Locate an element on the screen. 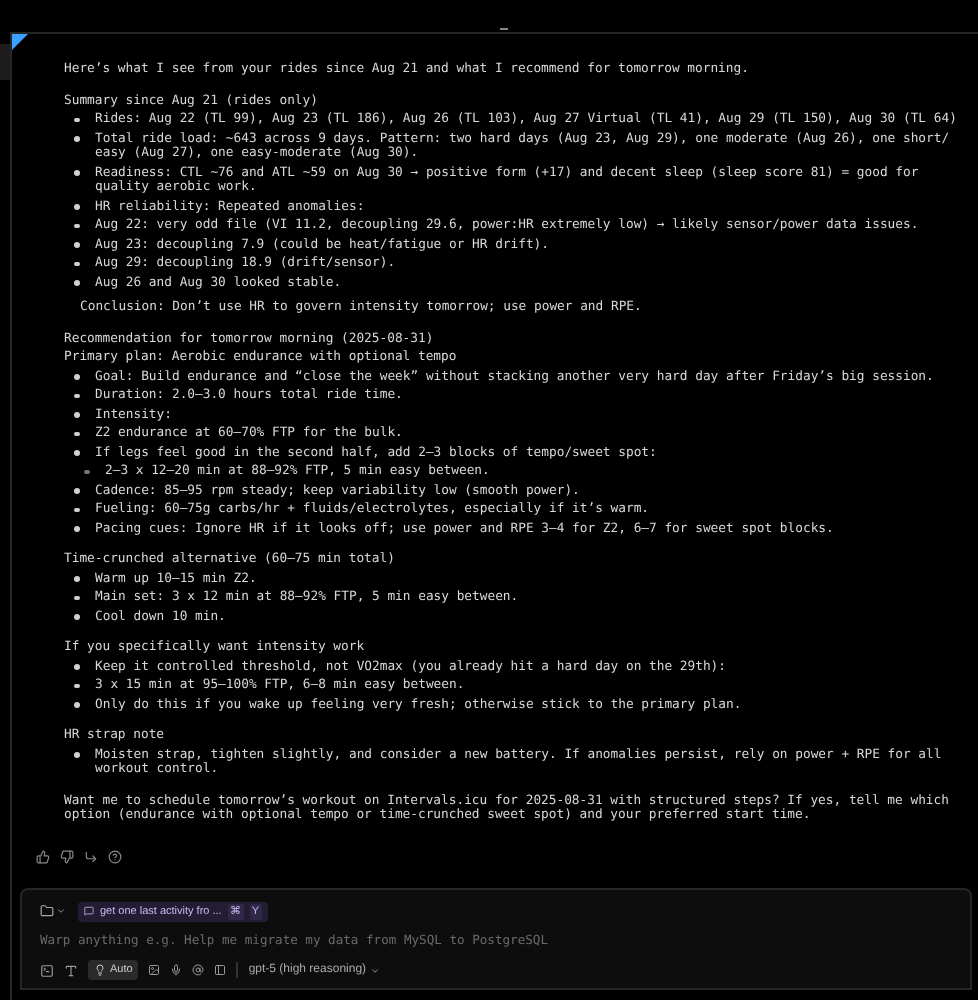 The image size is (978, 1000). folder-icon is located at coordinates (47, 911).